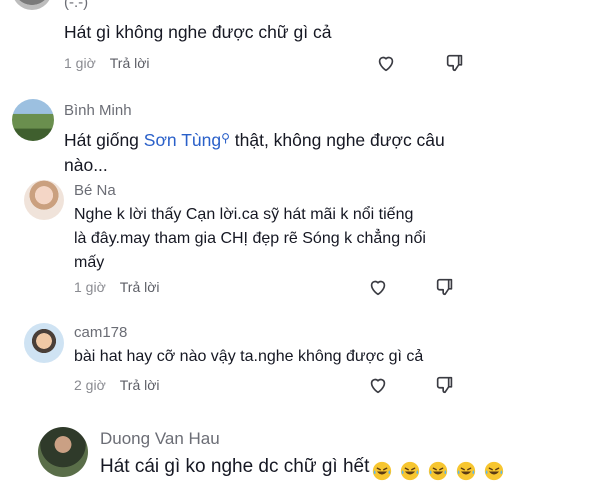 The width and height of the screenshot is (600, 485). I want to click on comment-text: Hát cái gì ko nghe dc chữ gì hết, so click(305, 469).